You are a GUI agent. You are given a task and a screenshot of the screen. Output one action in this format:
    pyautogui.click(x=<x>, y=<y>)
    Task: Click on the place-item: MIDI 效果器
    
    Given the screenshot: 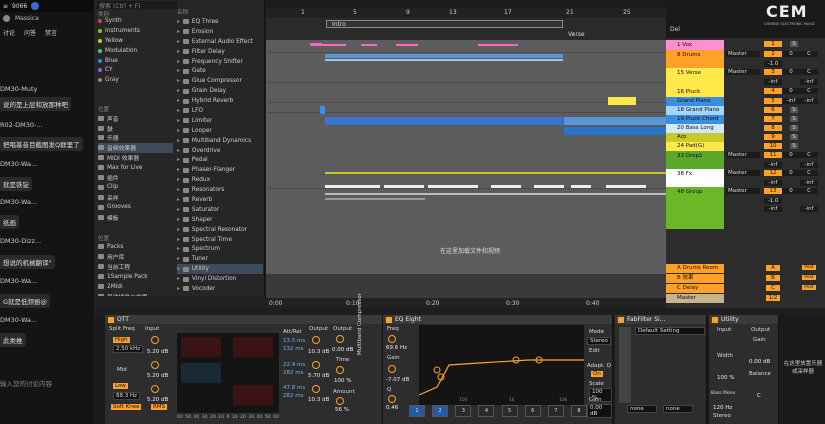 What is the action you would take?
    pyautogui.click(x=135, y=158)
    